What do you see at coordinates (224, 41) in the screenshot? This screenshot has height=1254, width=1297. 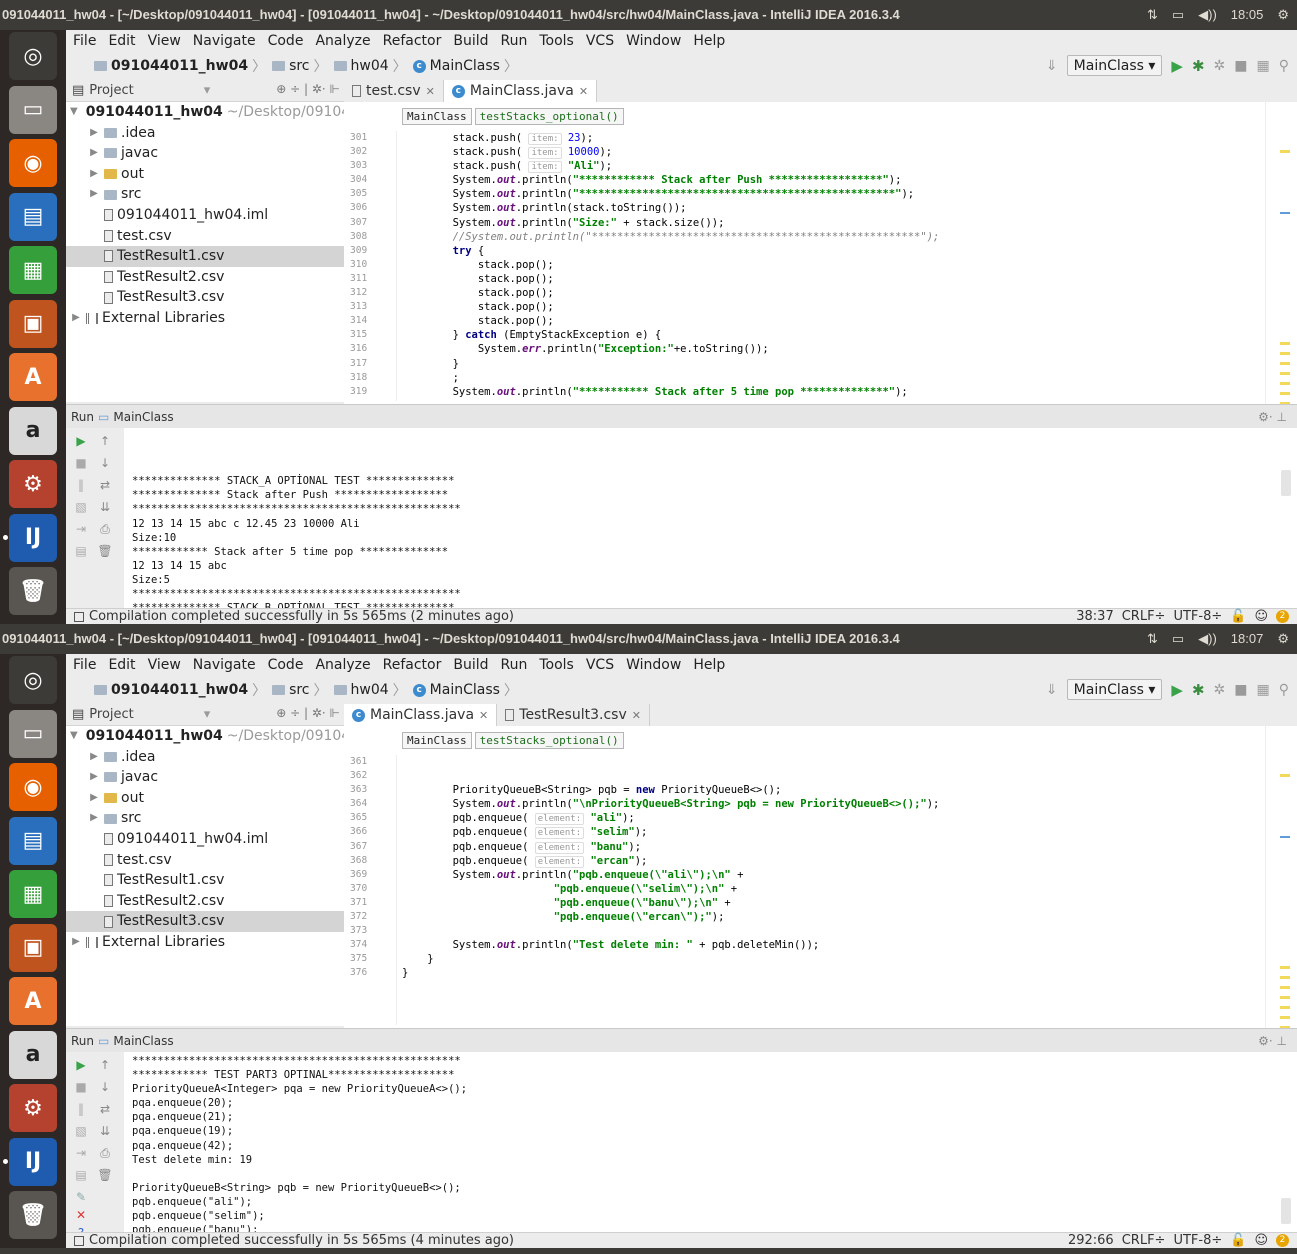 I see `menu-item: Navigate` at bounding box center [224, 41].